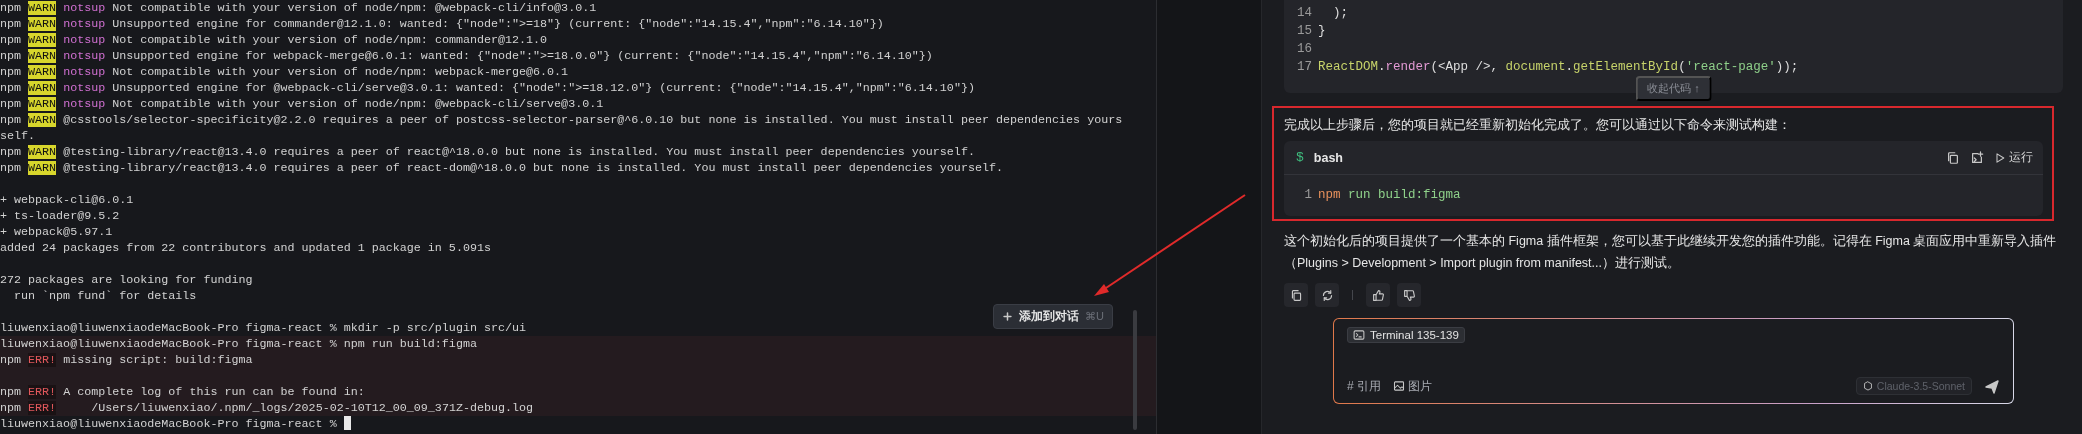 Image resolution: width=2082 pixels, height=434 pixels. I want to click on thumbs-up-button, so click(1378, 295).